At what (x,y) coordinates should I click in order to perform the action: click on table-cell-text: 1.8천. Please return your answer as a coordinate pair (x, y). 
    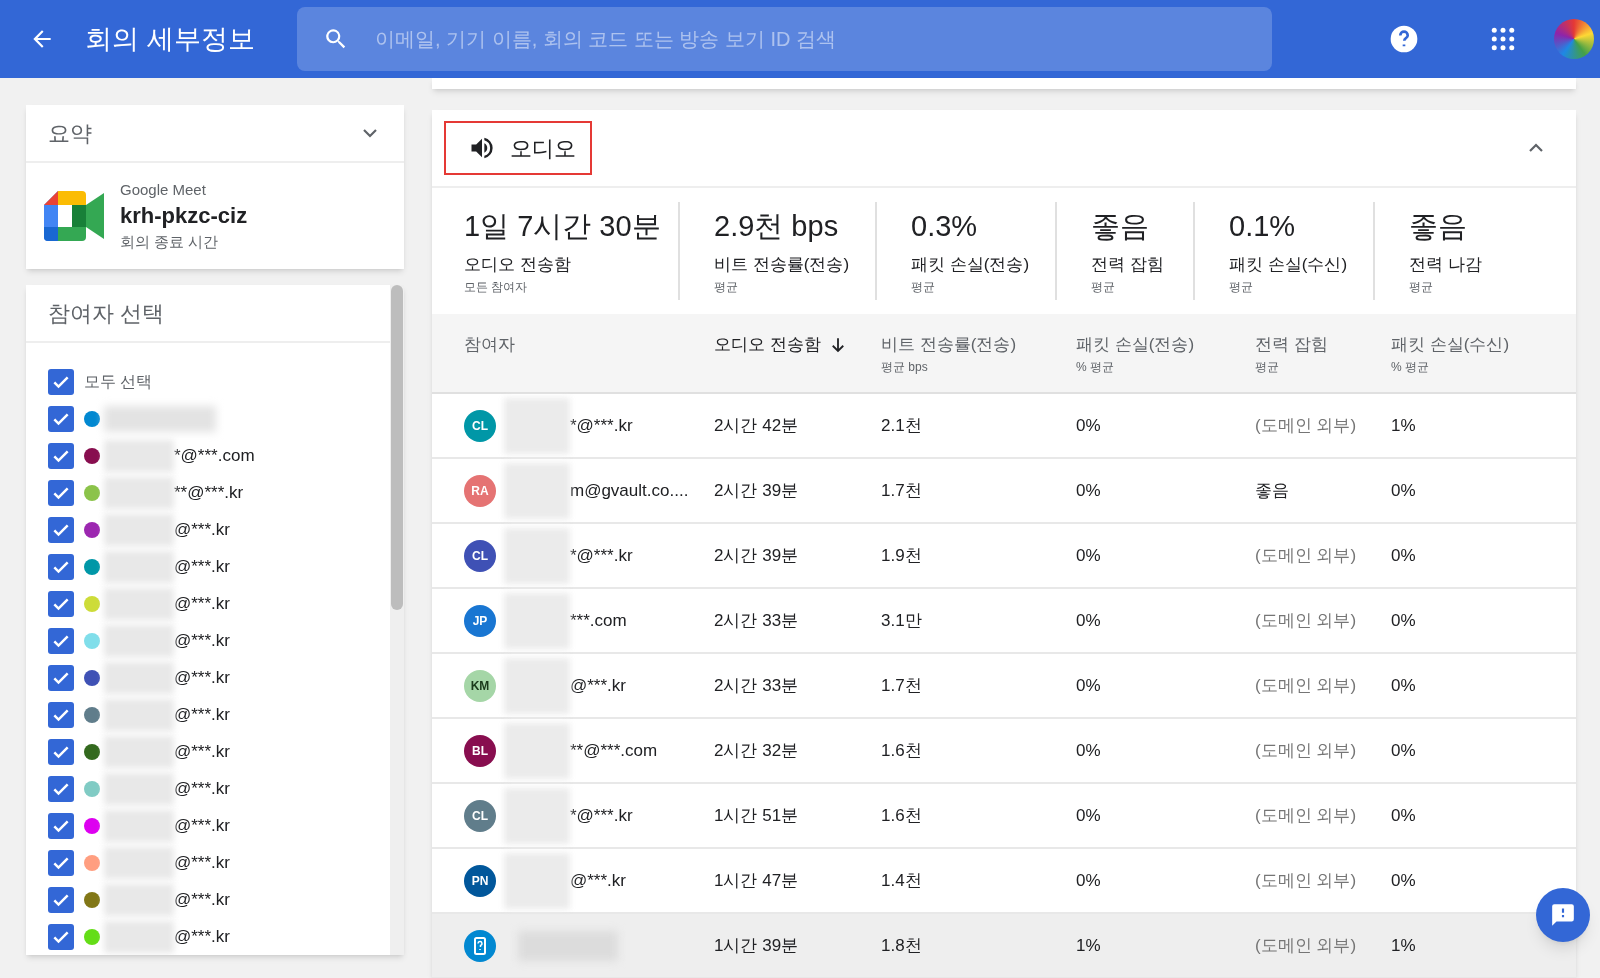
    Looking at the image, I should click on (902, 945).